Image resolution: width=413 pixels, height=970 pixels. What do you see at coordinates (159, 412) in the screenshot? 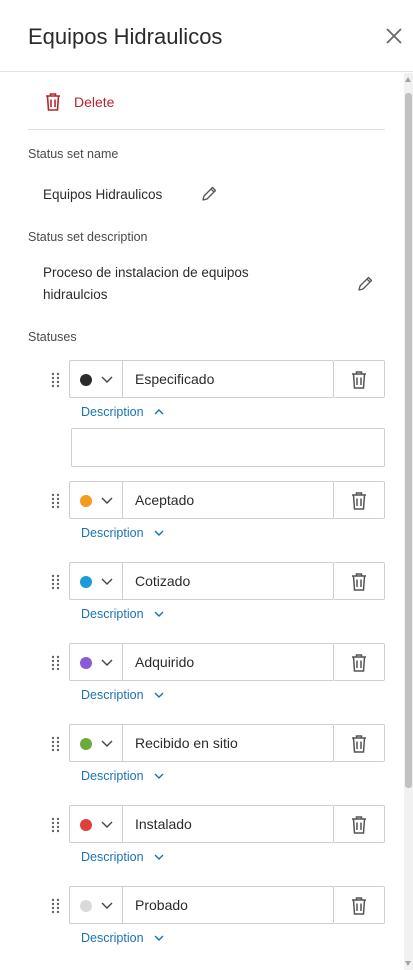
I see `chevron-up-icon` at bounding box center [159, 412].